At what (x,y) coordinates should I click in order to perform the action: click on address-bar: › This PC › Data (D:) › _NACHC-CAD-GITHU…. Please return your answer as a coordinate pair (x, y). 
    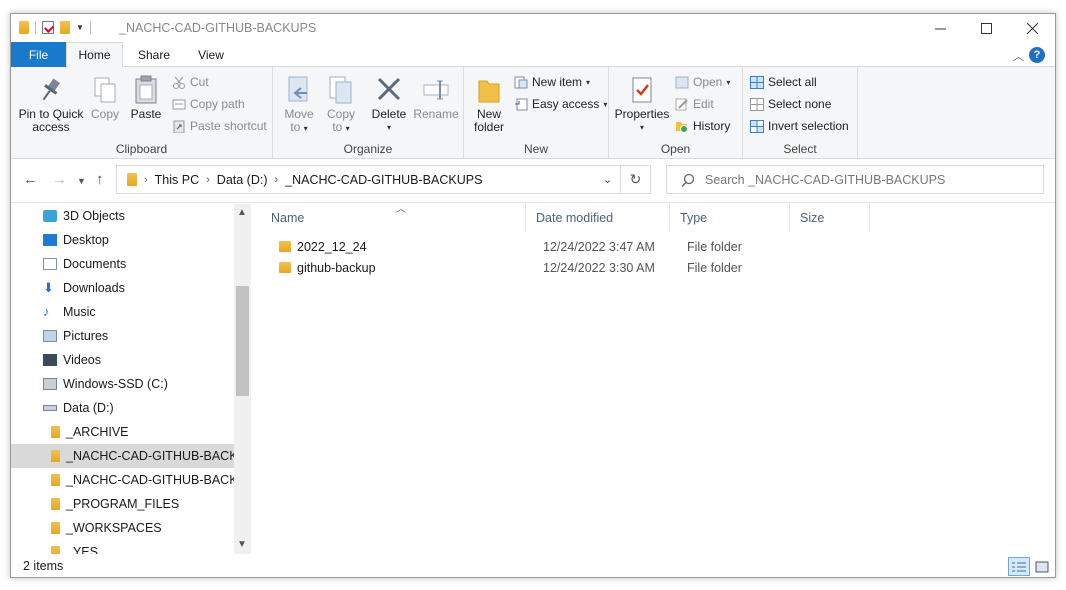
    Looking at the image, I should click on (368, 179).